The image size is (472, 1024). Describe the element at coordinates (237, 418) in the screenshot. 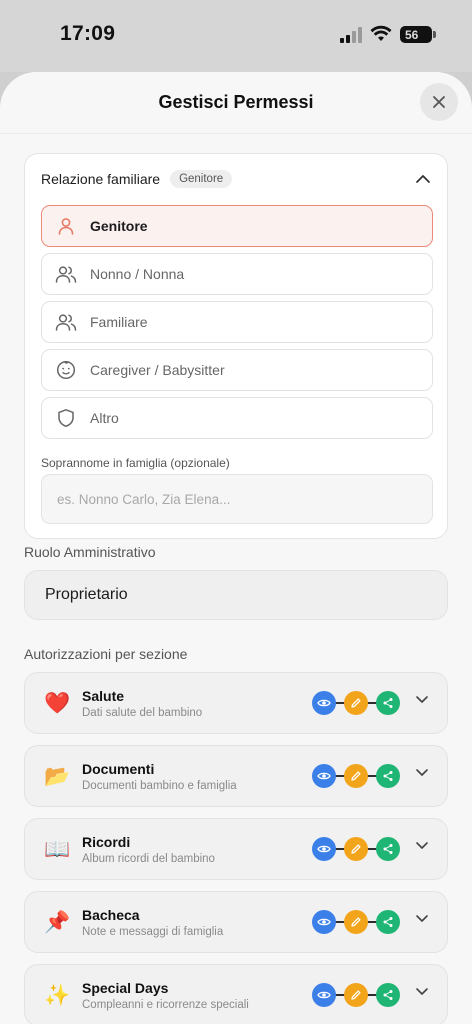

I see `relation-option-altro: Altro` at that location.